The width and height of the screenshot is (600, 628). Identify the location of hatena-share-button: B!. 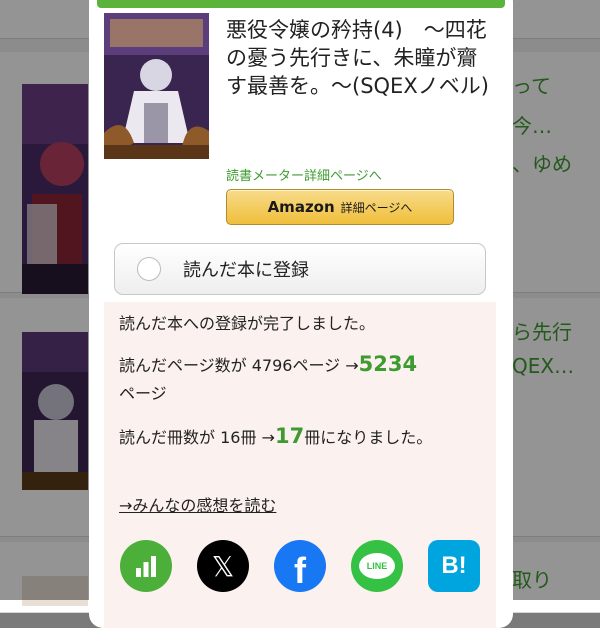
(454, 566).